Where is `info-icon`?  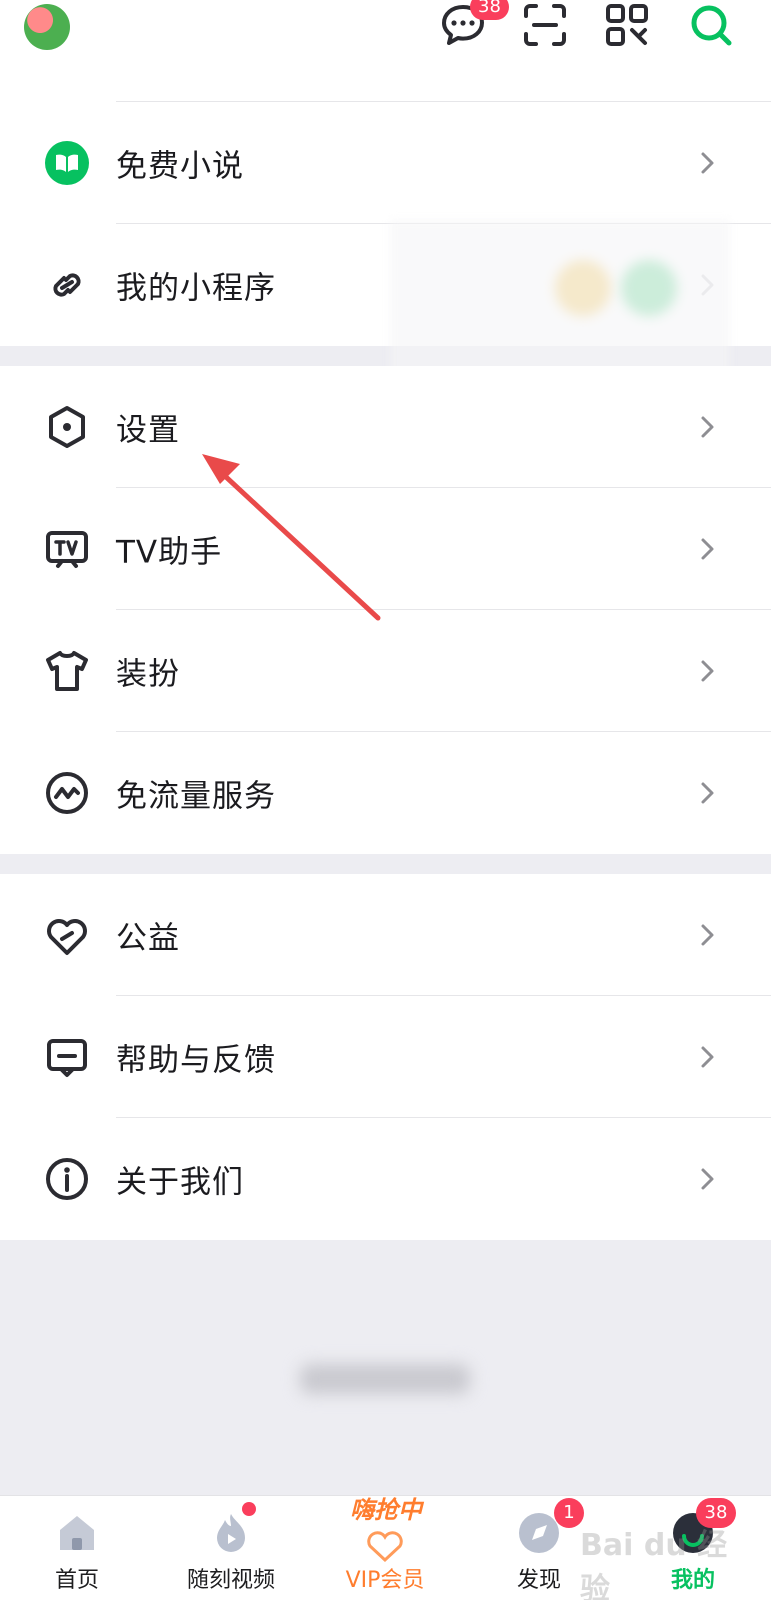
info-icon is located at coordinates (67, 1179).